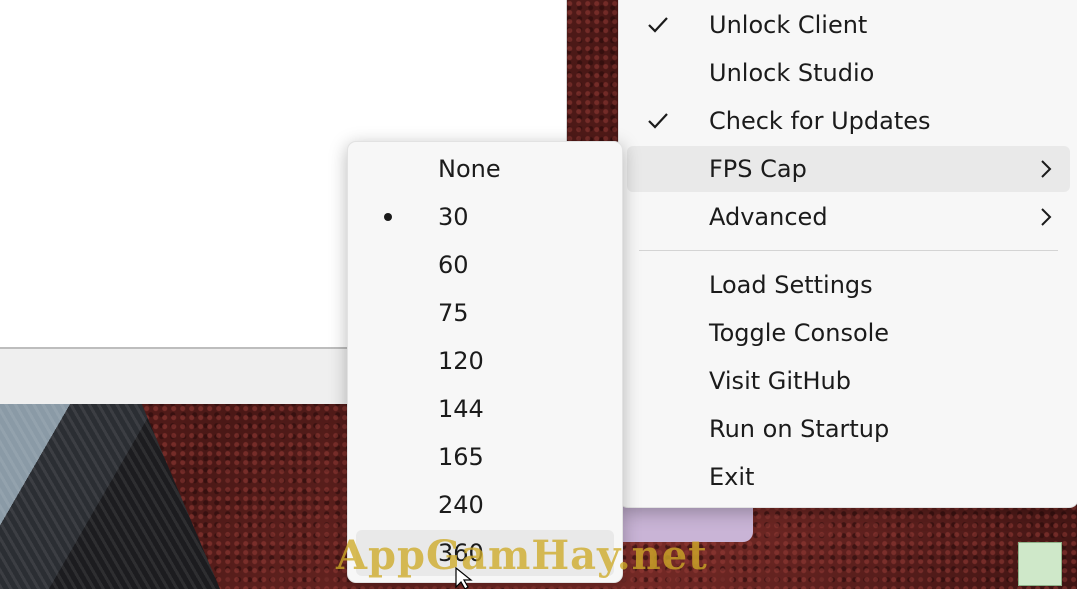  Describe the element at coordinates (461, 361) in the screenshot. I see `fps-option-label: 120` at that location.